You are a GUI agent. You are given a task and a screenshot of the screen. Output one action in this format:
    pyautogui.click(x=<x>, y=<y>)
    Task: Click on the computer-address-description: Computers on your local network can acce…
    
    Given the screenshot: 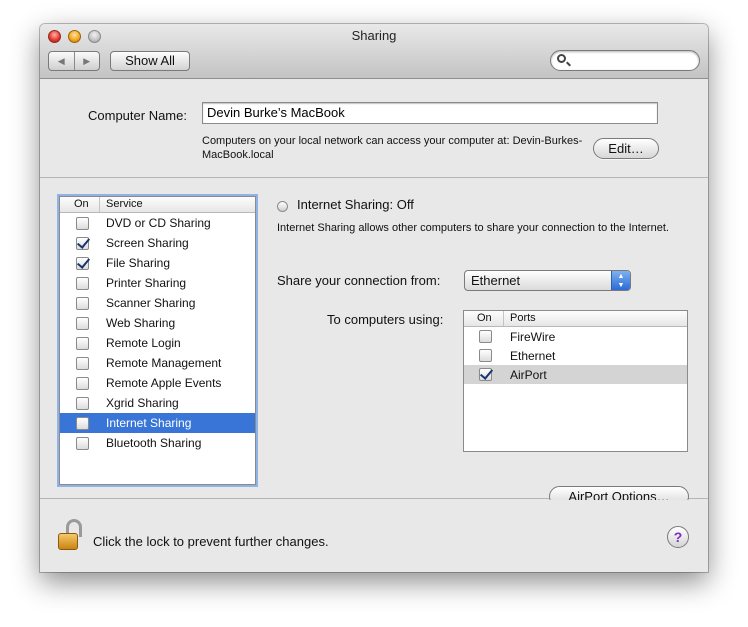 What is the action you would take?
    pyautogui.click(x=392, y=148)
    